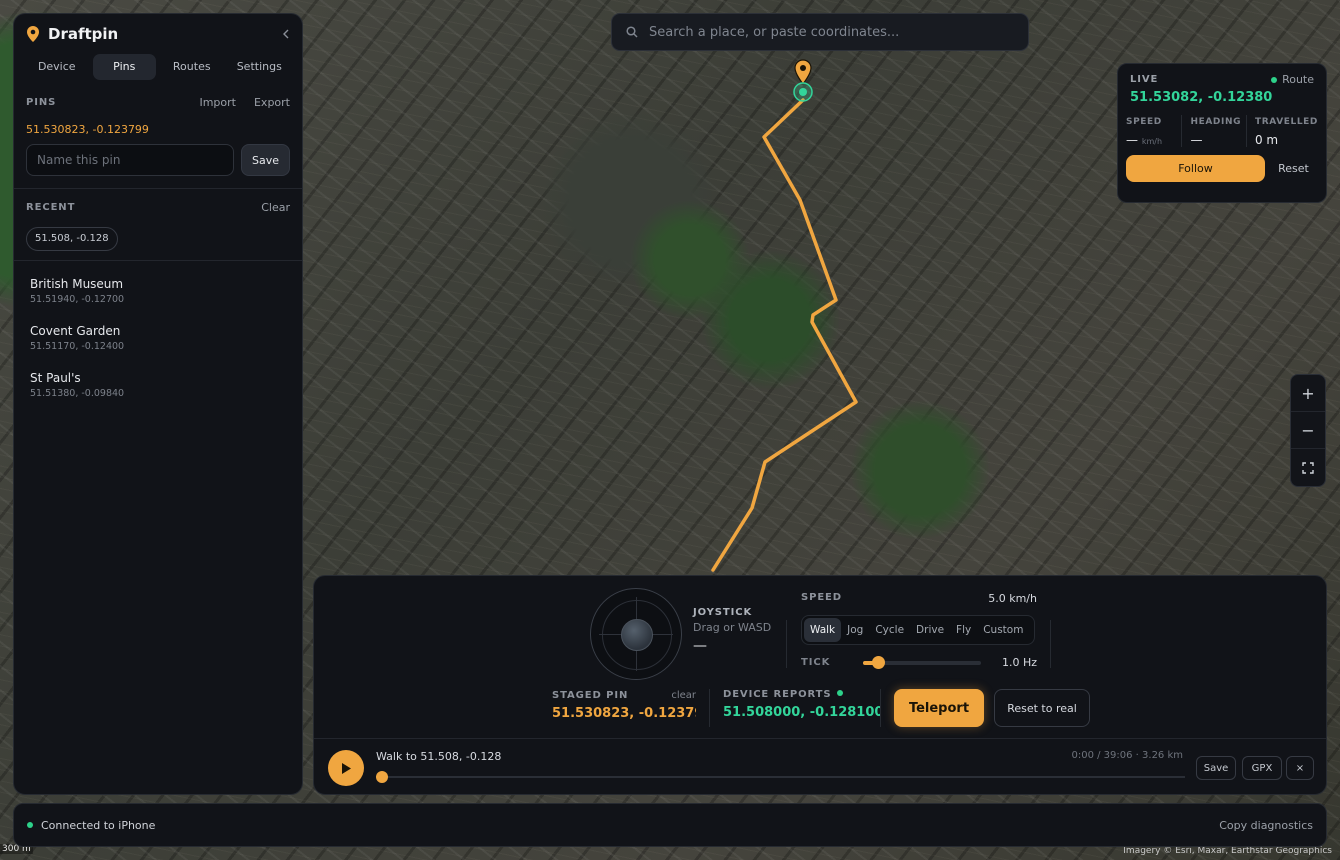  What do you see at coordinates (1132, 140) in the screenshot?
I see `speed-stat-value: —` at bounding box center [1132, 140].